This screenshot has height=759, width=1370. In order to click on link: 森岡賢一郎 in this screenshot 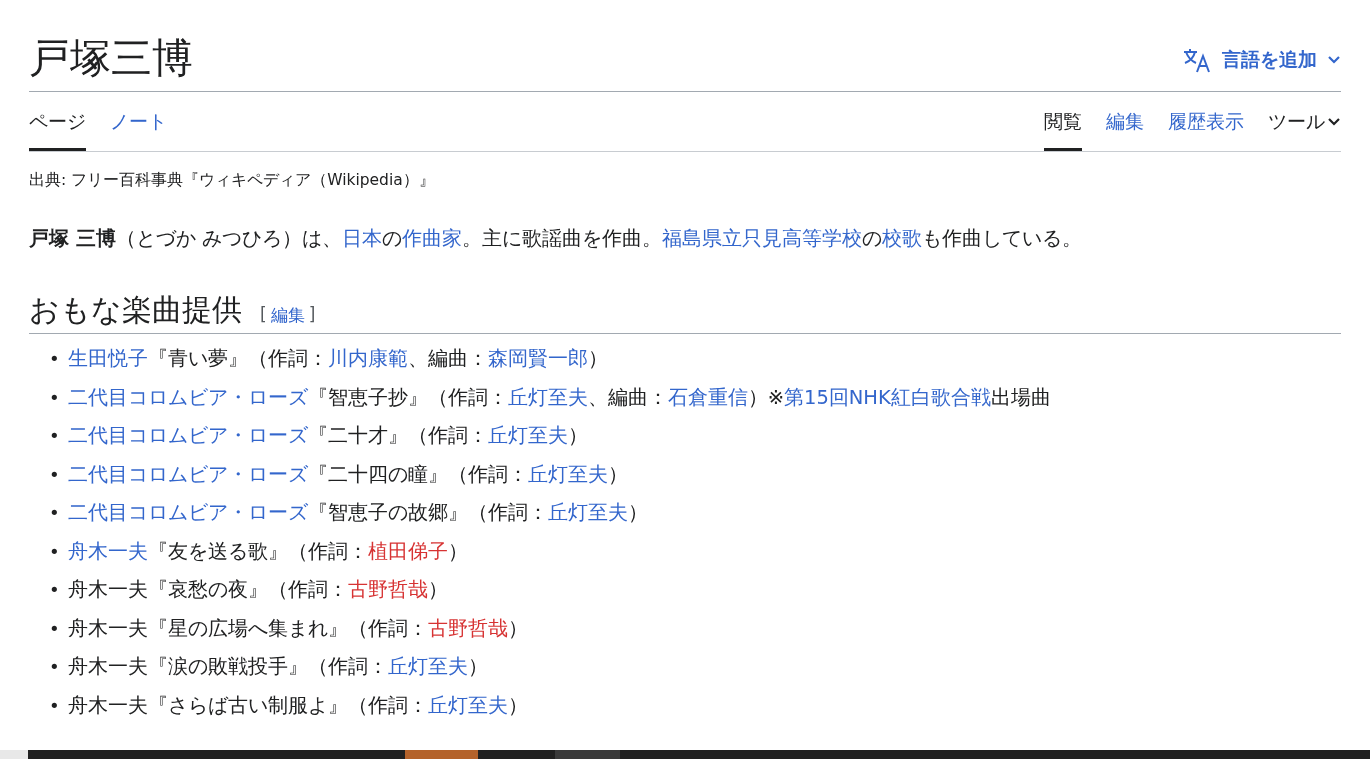, I will do `click(537, 359)`.